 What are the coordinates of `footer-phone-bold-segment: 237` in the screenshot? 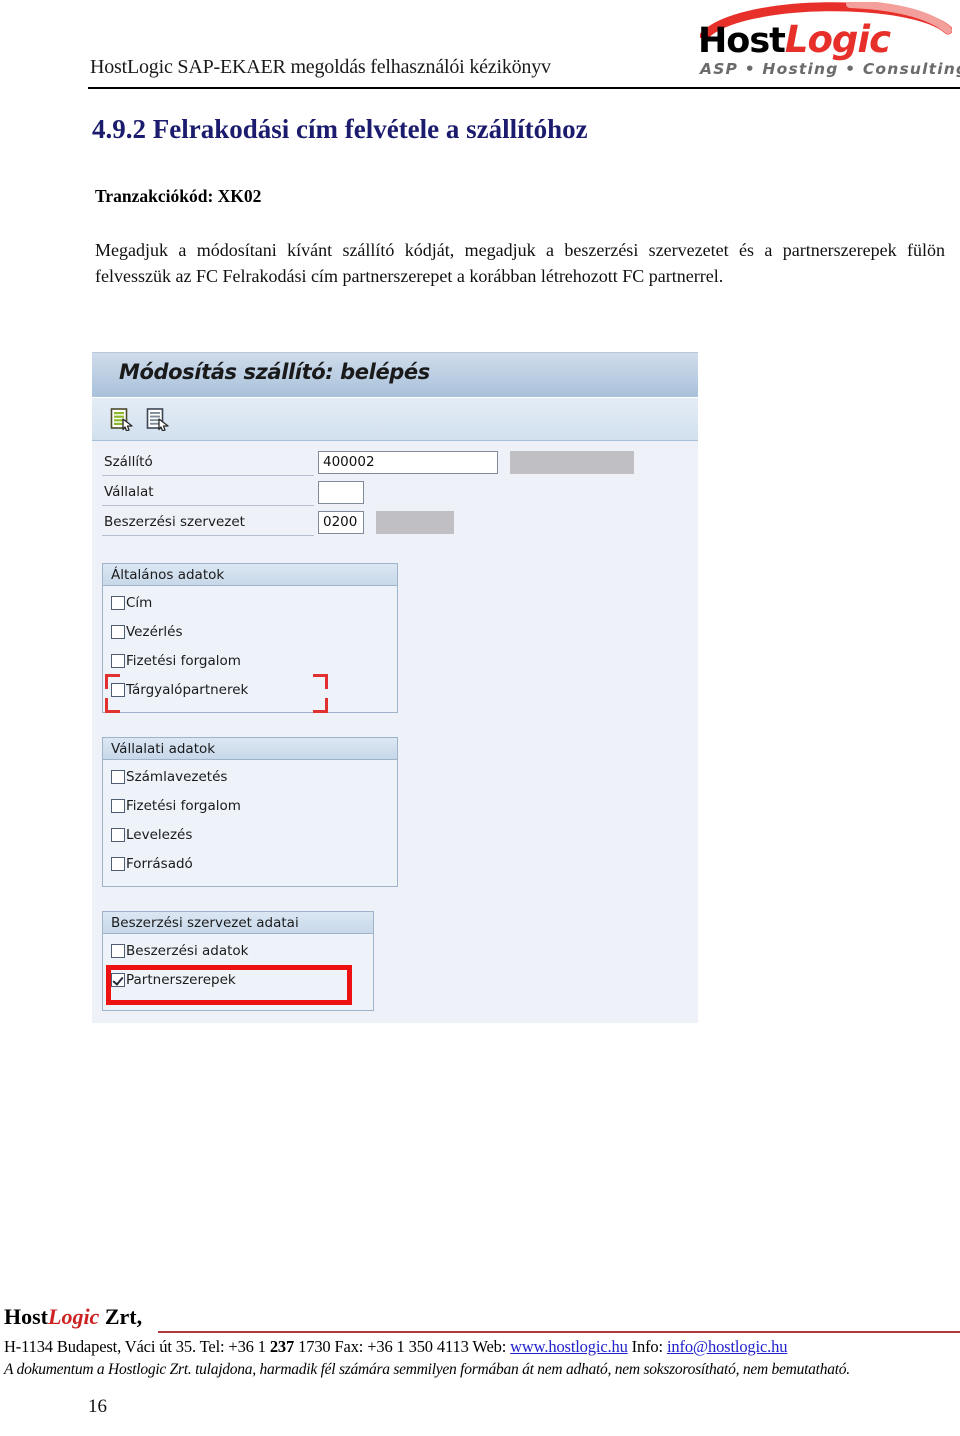 It's located at (282, 1346).